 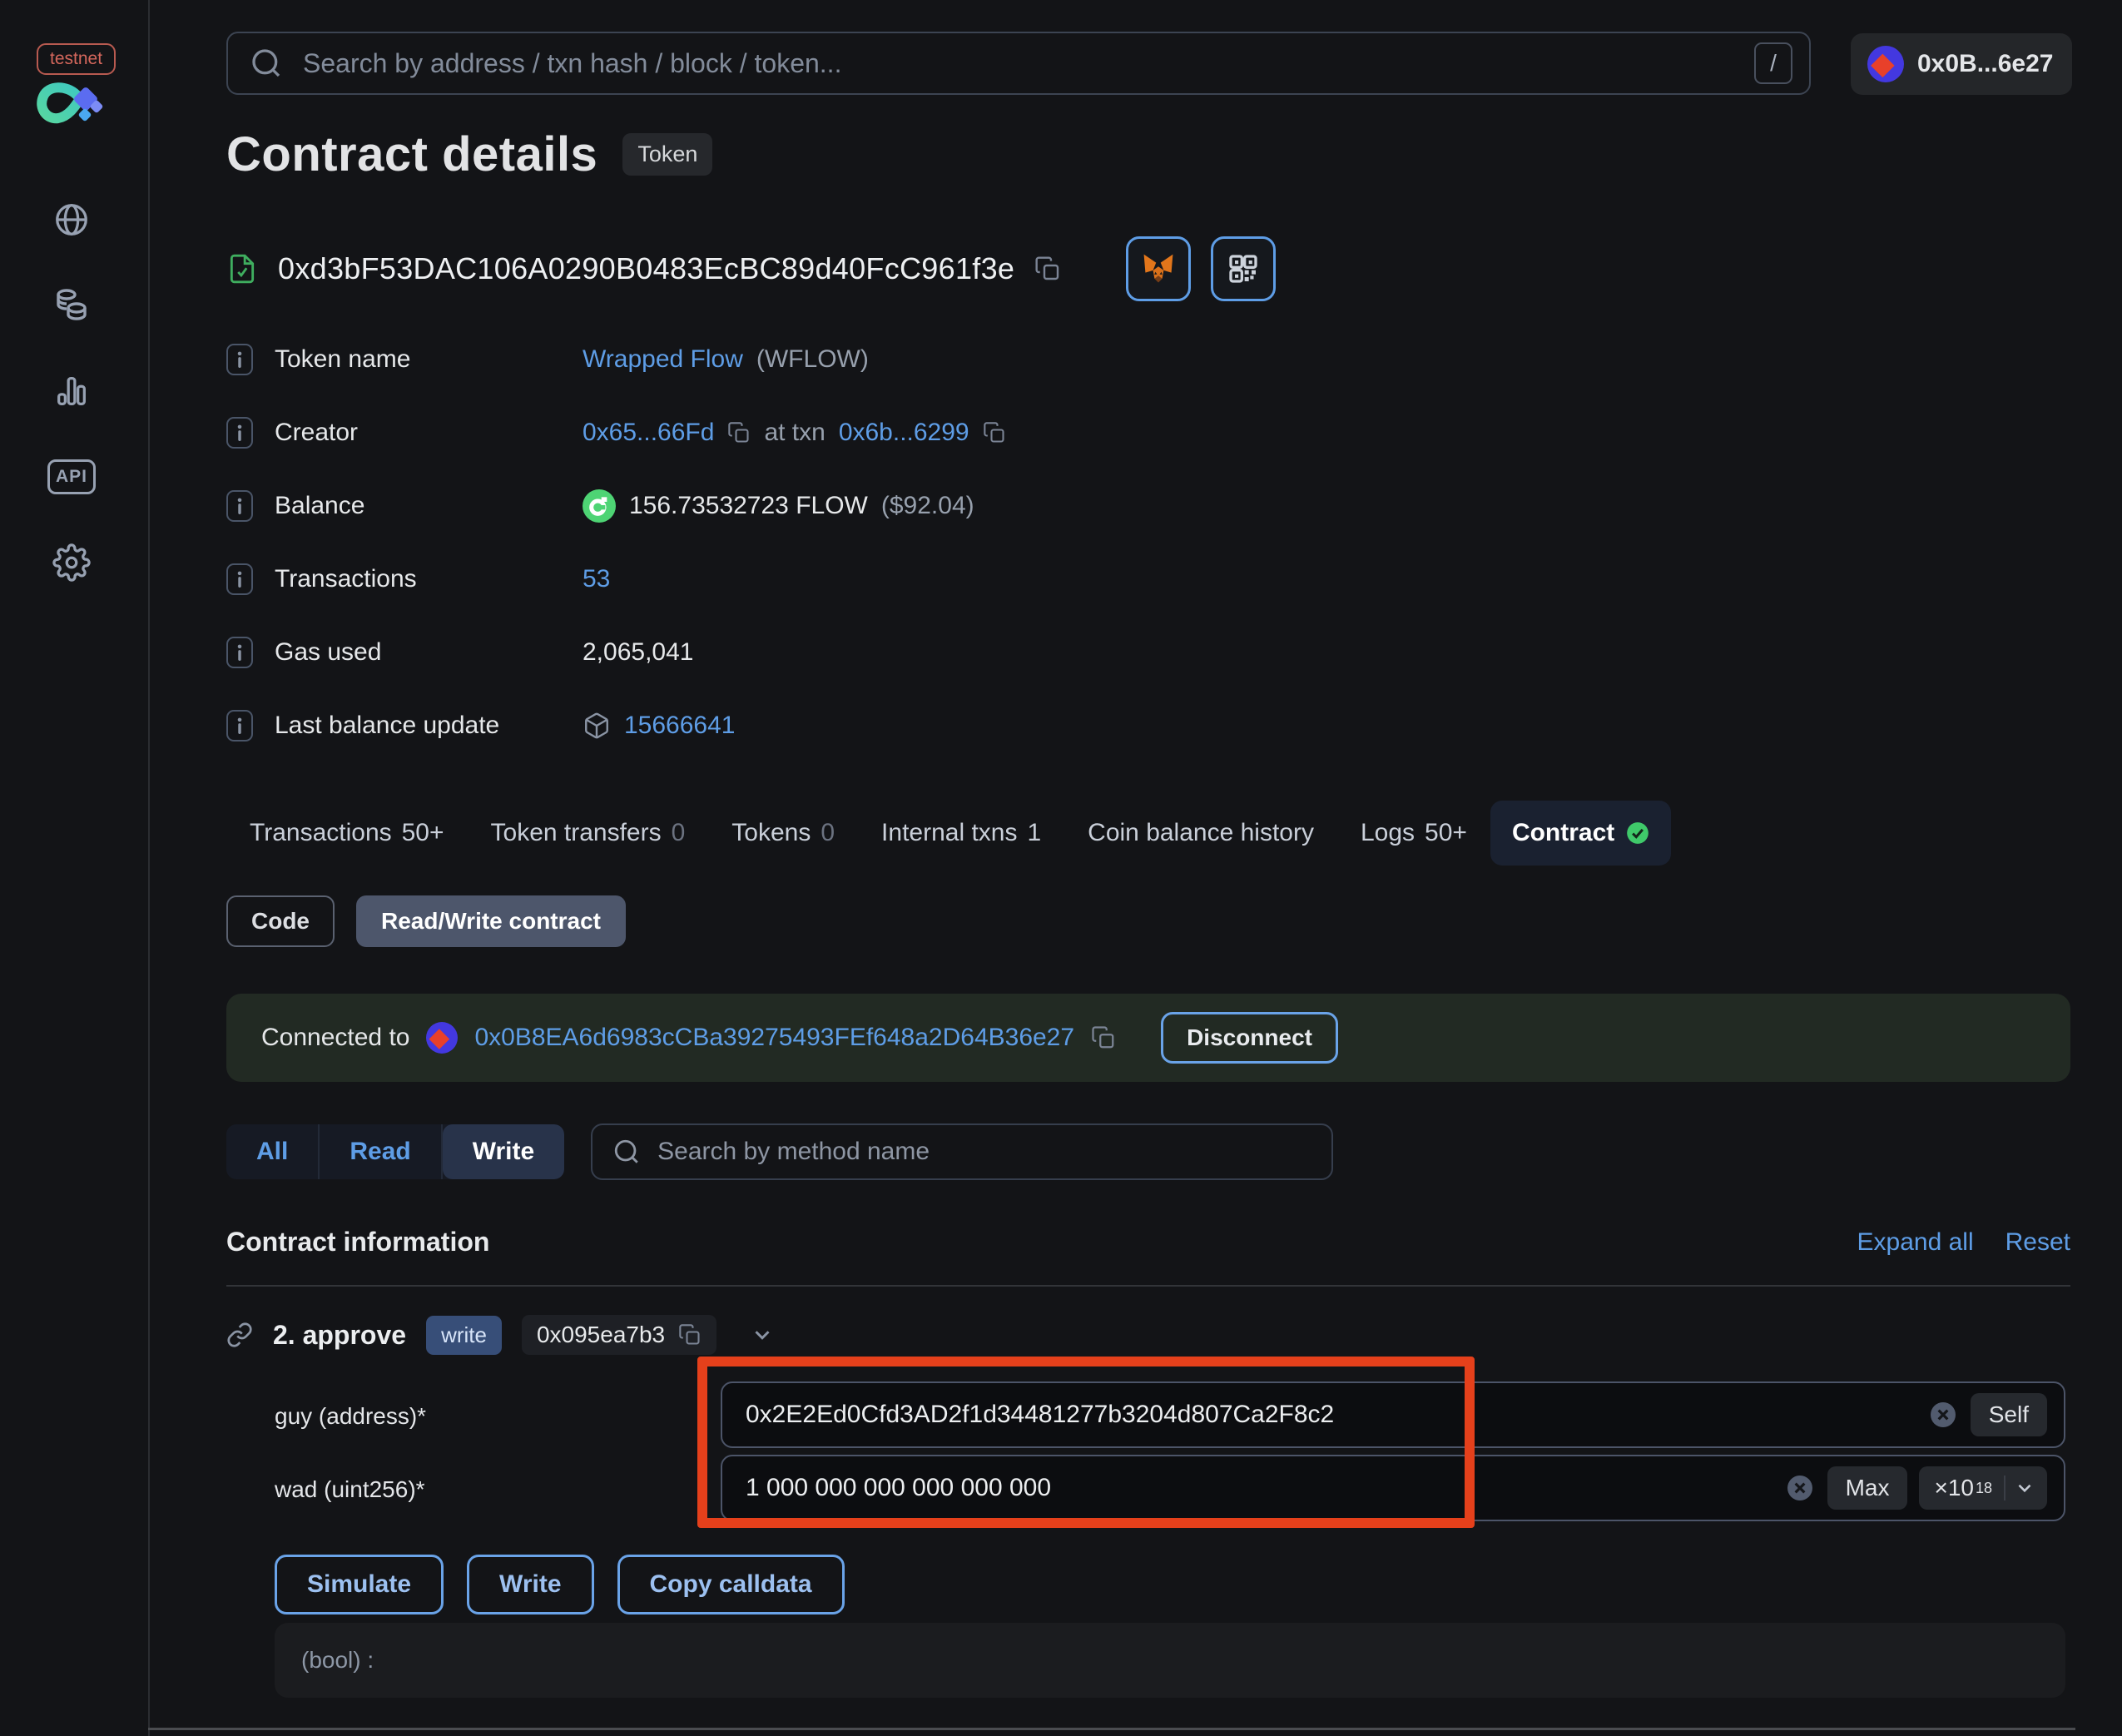 I want to click on method-approve-header: 2. approve write 0x095ea7b3, so click(x=500, y=1335).